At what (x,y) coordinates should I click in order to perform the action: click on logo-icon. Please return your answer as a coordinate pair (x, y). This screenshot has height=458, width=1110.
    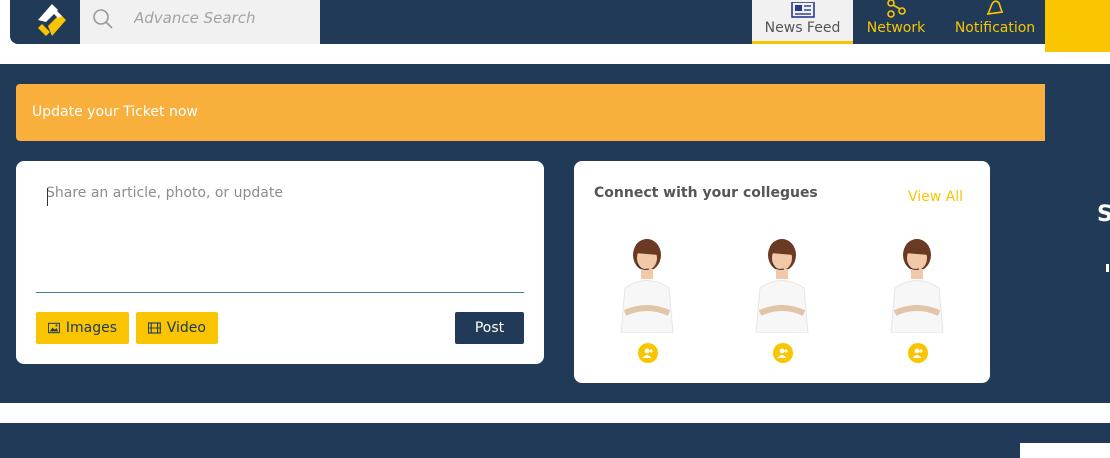
    Looking at the image, I should click on (50, 20).